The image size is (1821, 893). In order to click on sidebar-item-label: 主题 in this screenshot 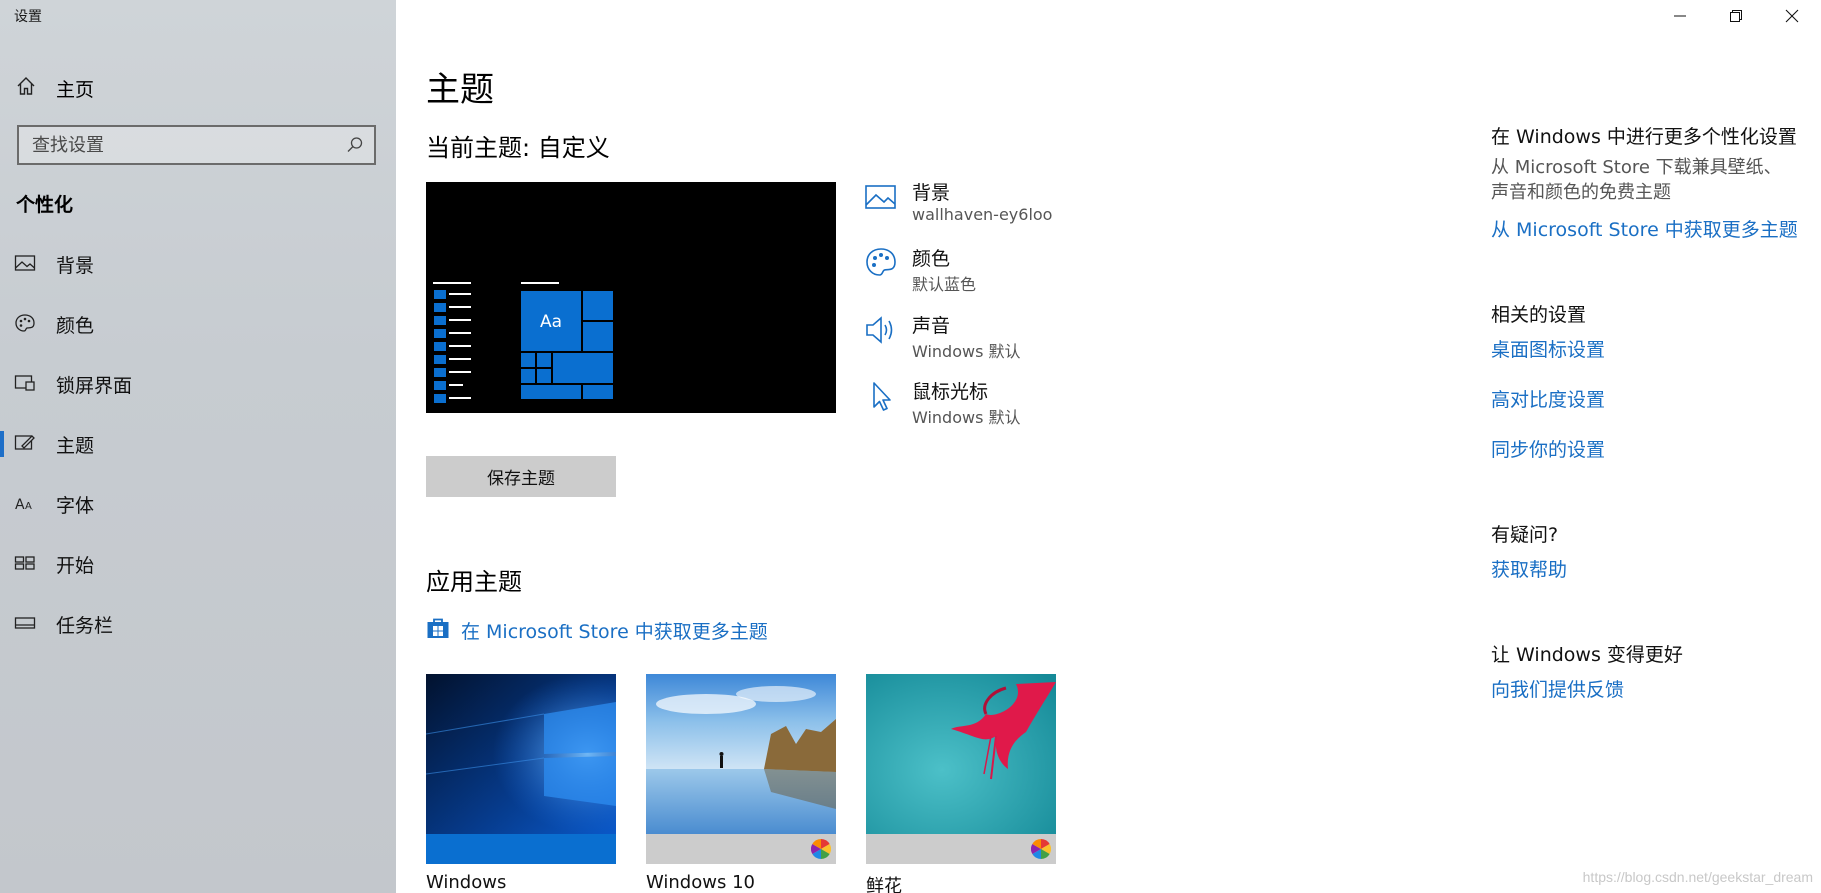, I will do `click(75, 446)`.